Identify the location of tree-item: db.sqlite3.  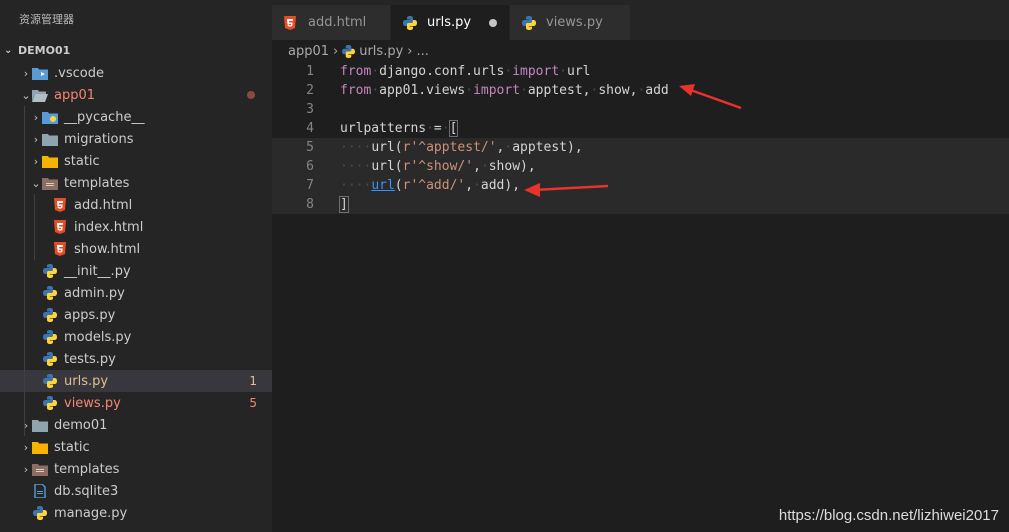
(136, 491).